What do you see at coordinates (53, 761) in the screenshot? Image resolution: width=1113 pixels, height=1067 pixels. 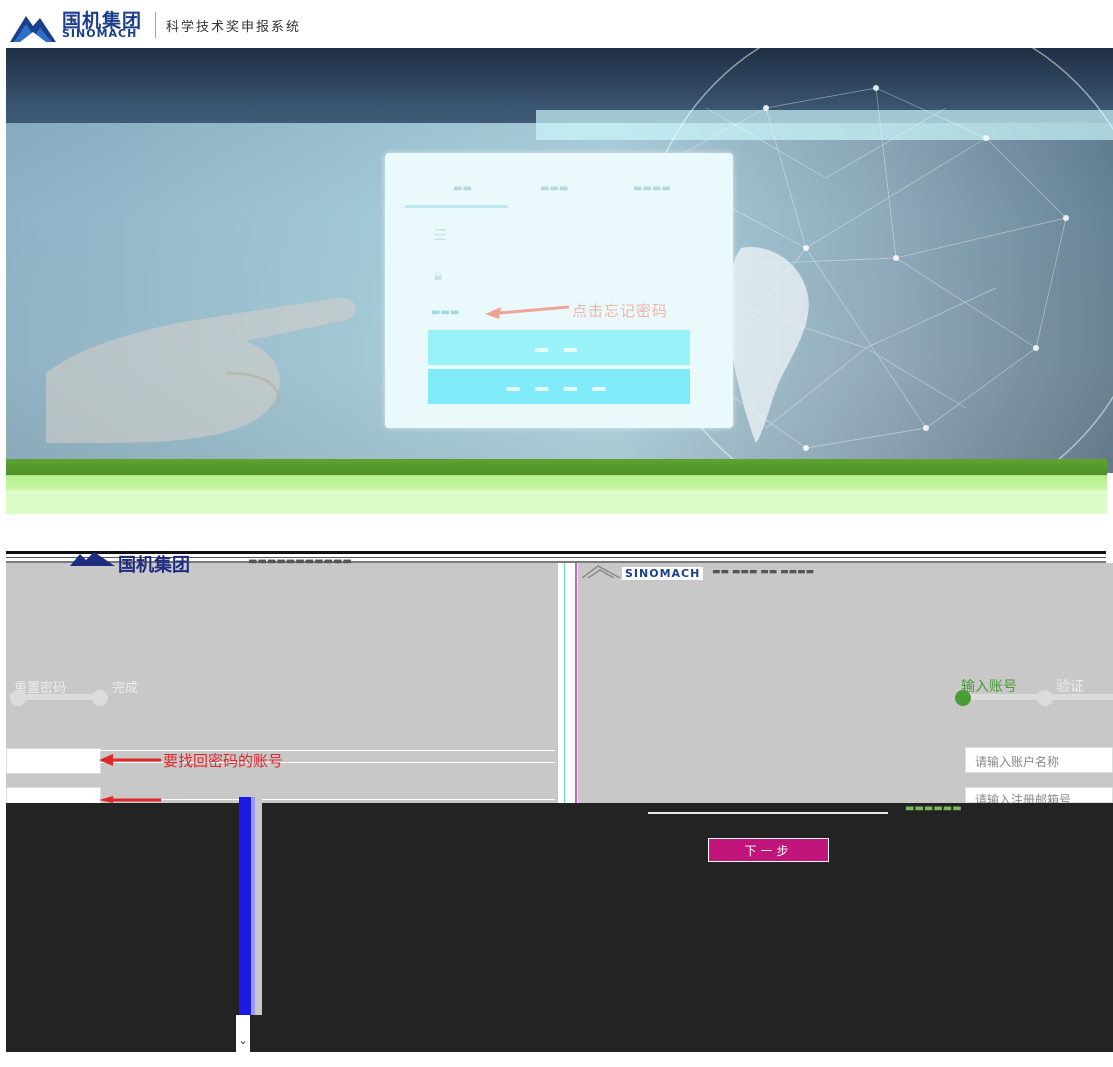 I see `account-input-fragment` at bounding box center [53, 761].